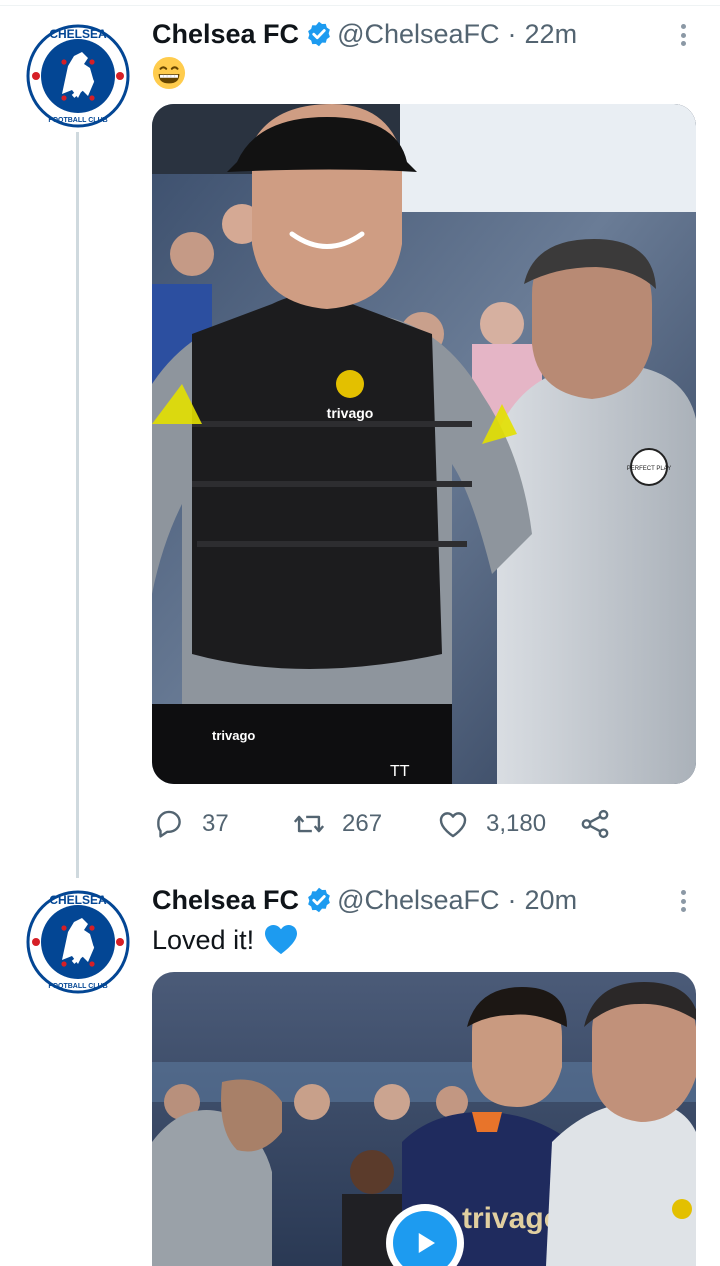  I want to click on sponsor-text: trivago, so click(350, 413).